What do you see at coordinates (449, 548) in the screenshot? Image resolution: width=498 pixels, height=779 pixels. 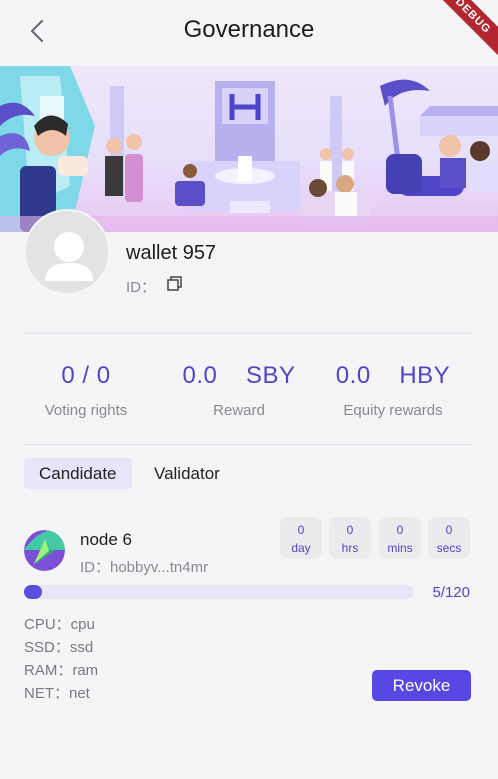 I see `timer-unit: secs` at bounding box center [449, 548].